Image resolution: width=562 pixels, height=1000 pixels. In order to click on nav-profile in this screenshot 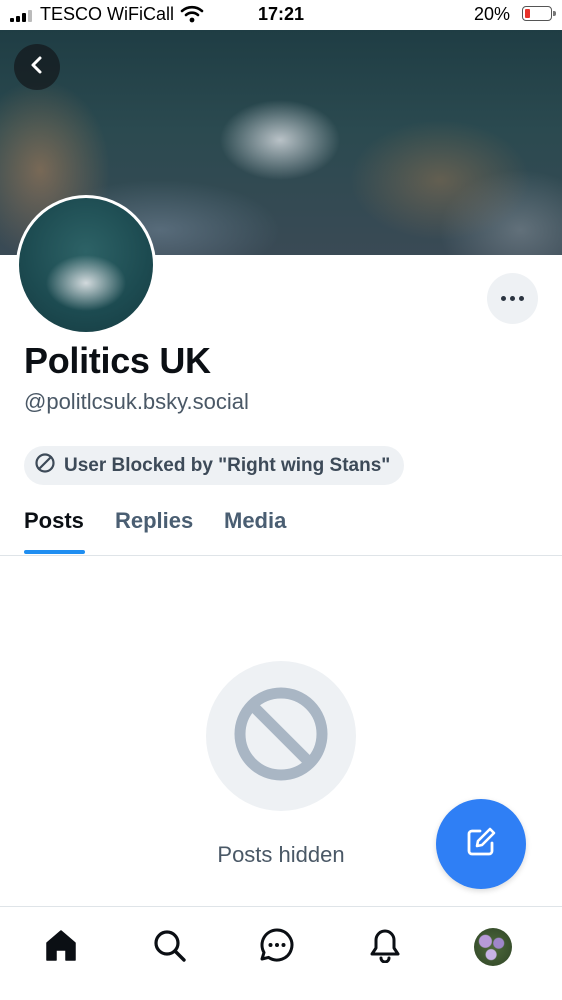, I will do `click(493, 947)`.